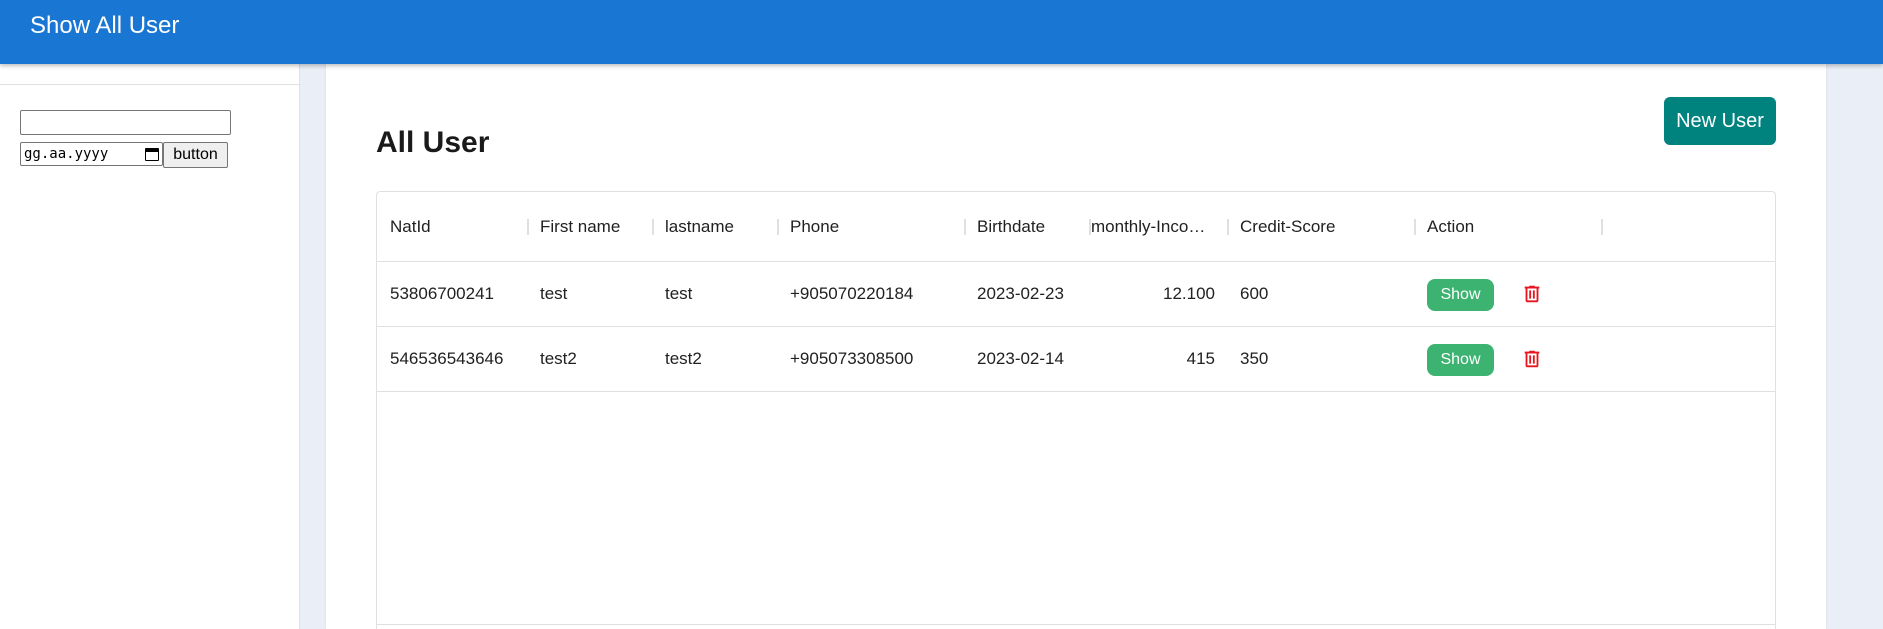  I want to click on column-header-lastname: lastname, so click(720, 227).